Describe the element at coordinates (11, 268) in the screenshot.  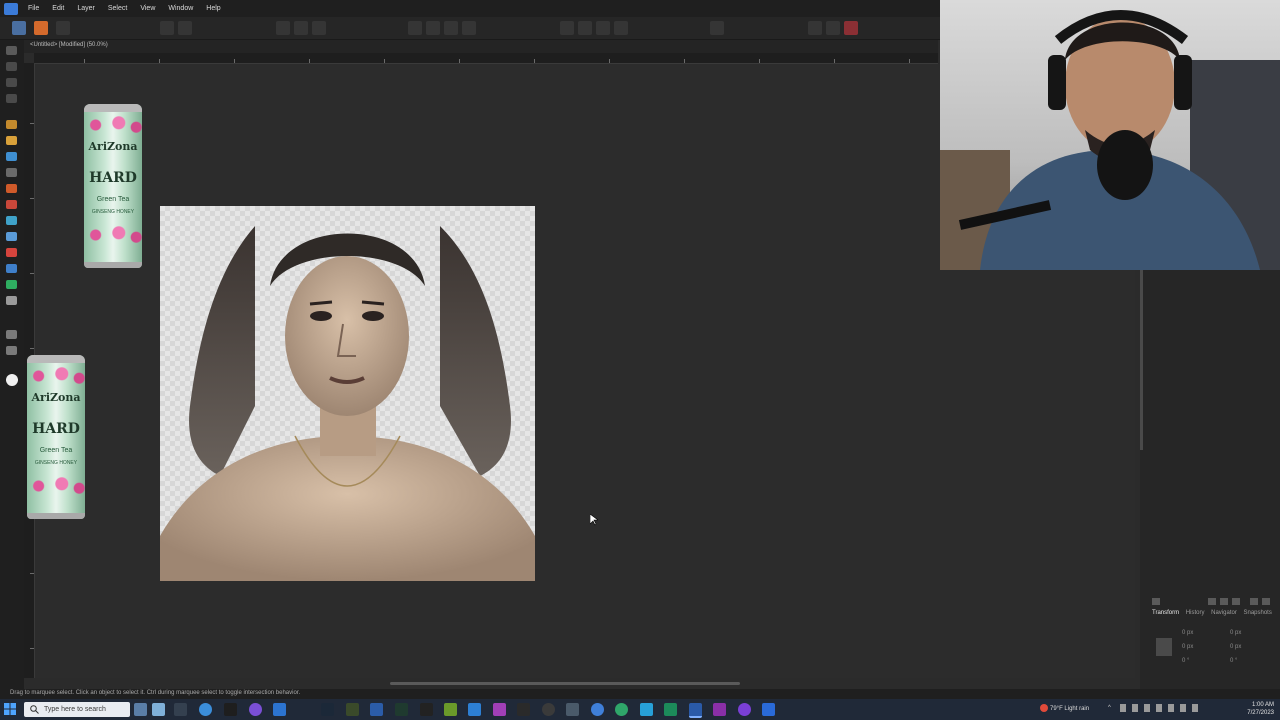
I see `gradient-tool-icon` at that location.